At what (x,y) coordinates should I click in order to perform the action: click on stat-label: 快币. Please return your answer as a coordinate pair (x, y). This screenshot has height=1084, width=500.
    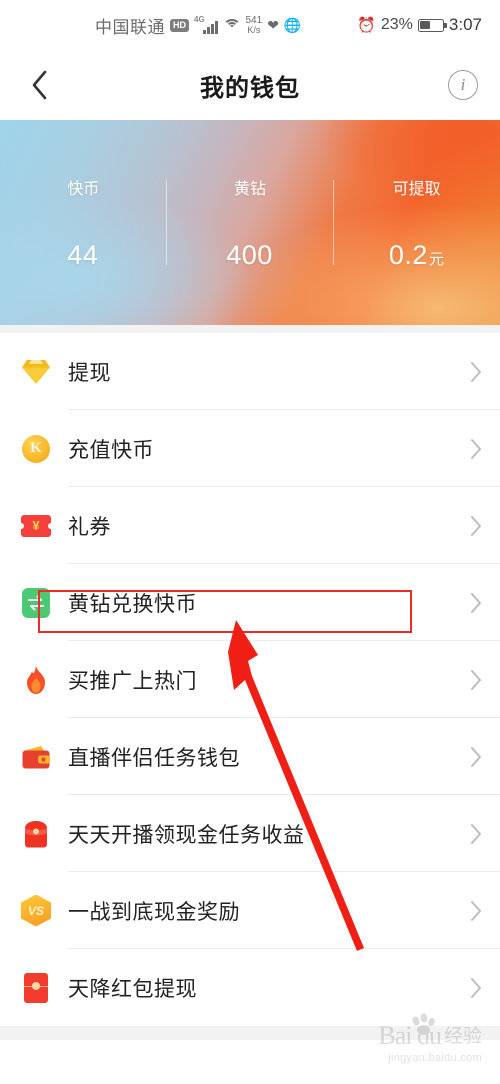
    Looking at the image, I should click on (83, 189).